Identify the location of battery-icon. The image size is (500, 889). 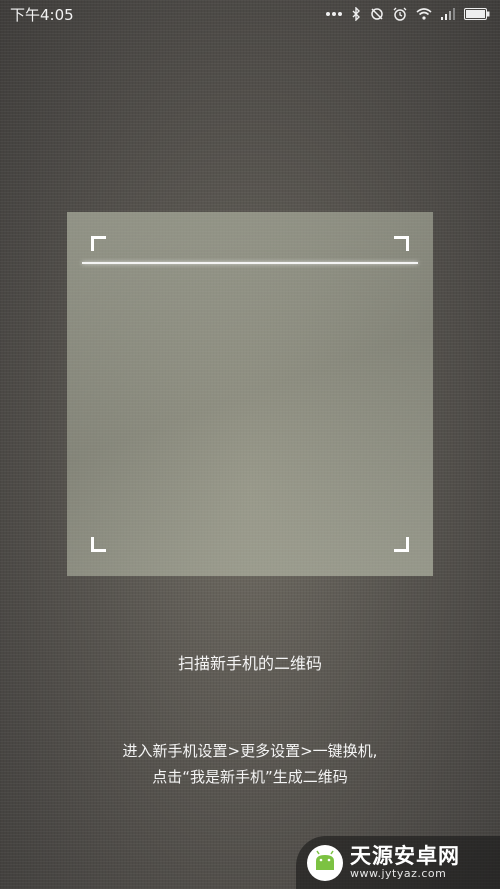
(477, 14).